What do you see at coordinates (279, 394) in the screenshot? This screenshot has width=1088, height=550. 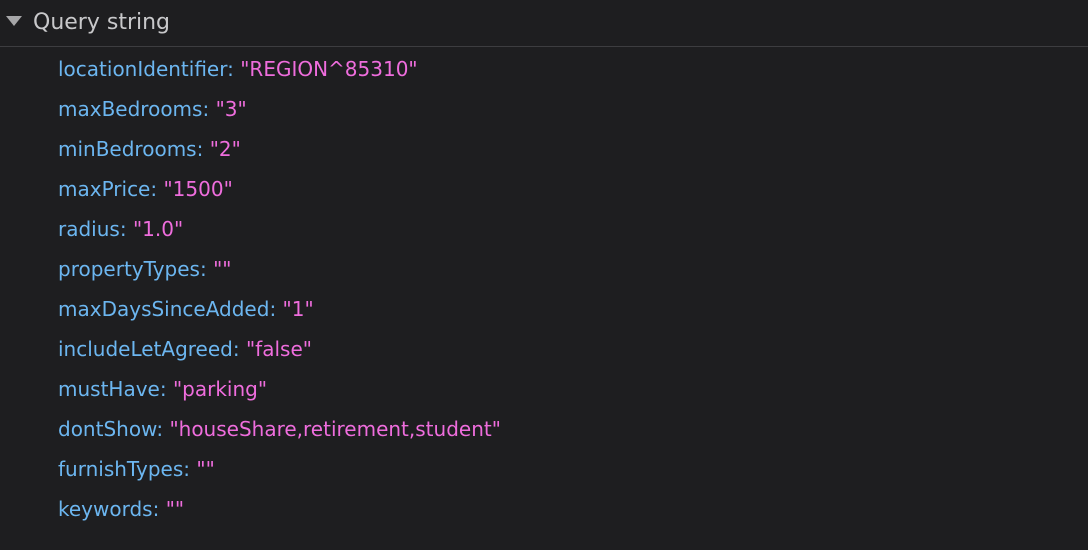 I see `query-param-row: mustHave: "parking"` at bounding box center [279, 394].